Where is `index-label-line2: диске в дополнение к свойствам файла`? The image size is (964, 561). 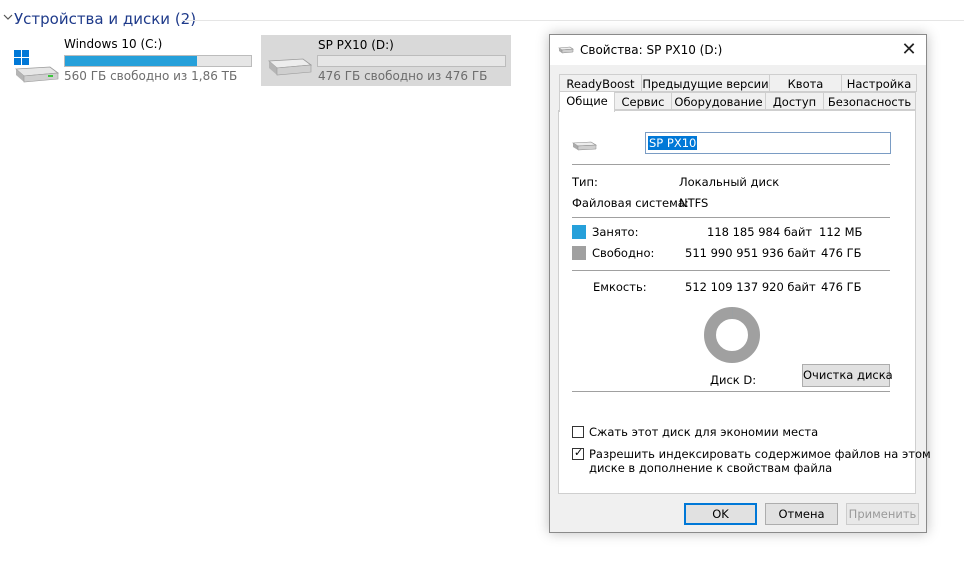 index-label-line2: диске в дополнение к свойствам файла is located at coordinates (711, 468).